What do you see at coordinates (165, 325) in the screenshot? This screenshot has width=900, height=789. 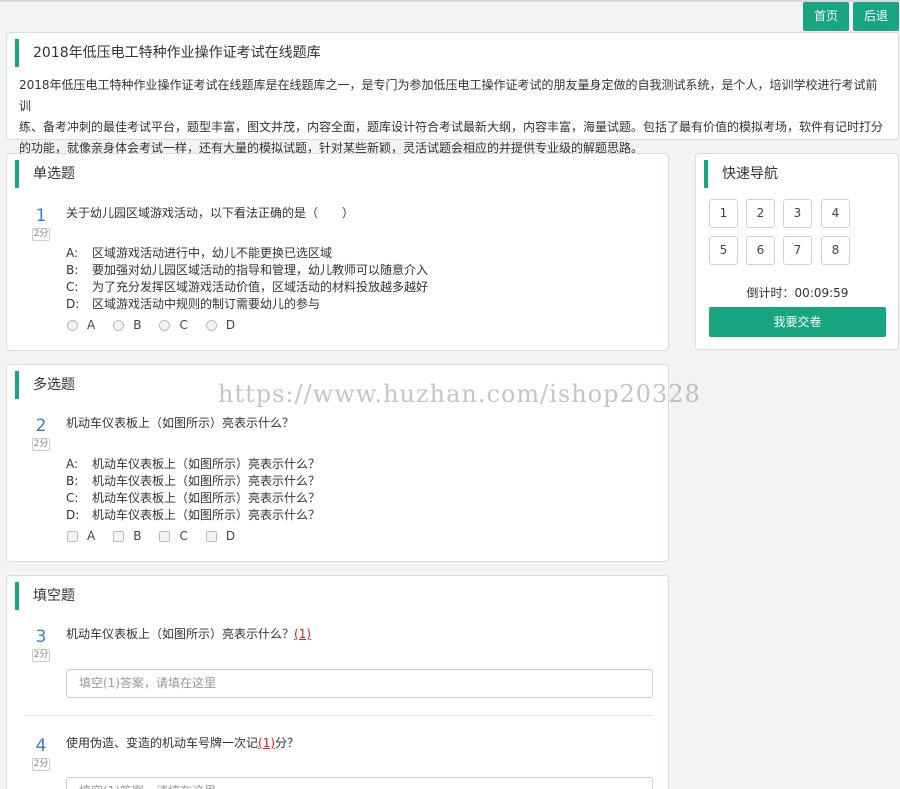 I see `radio-c` at bounding box center [165, 325].